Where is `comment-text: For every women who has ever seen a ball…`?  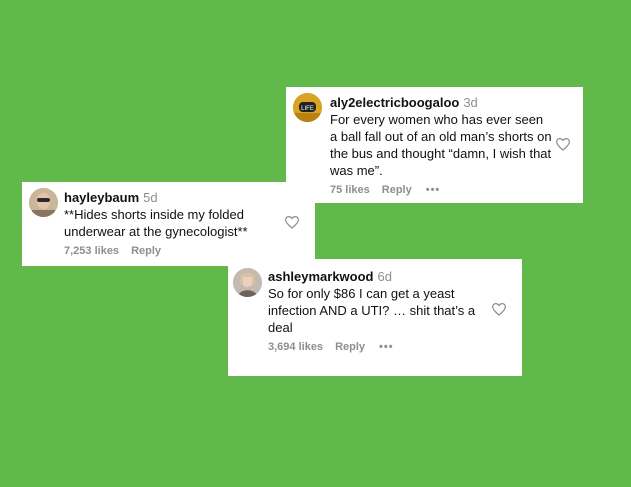
comment-text: For every women who has ever seen a ball… is located at coordinates (441, 145).